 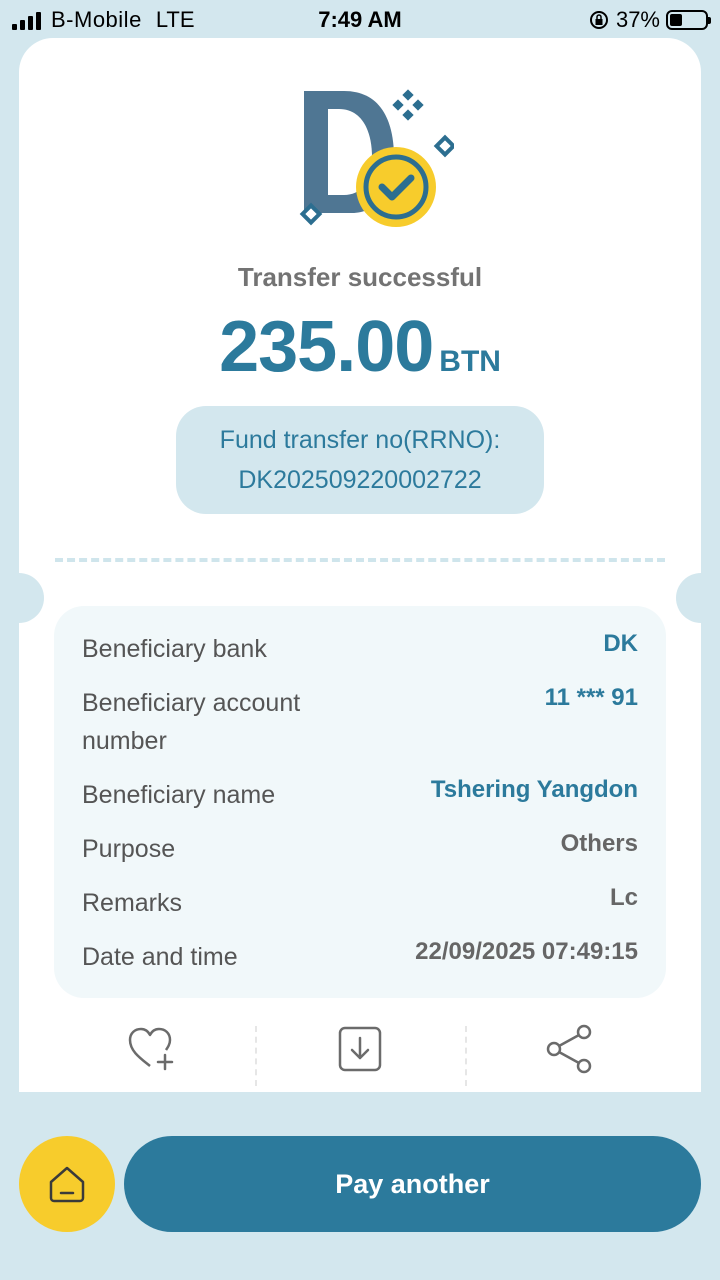 What do you see at coordinates (591, 697) in the screenshot?
I see `detail-value: 11 *** 91` at bounding box center [591, 697].